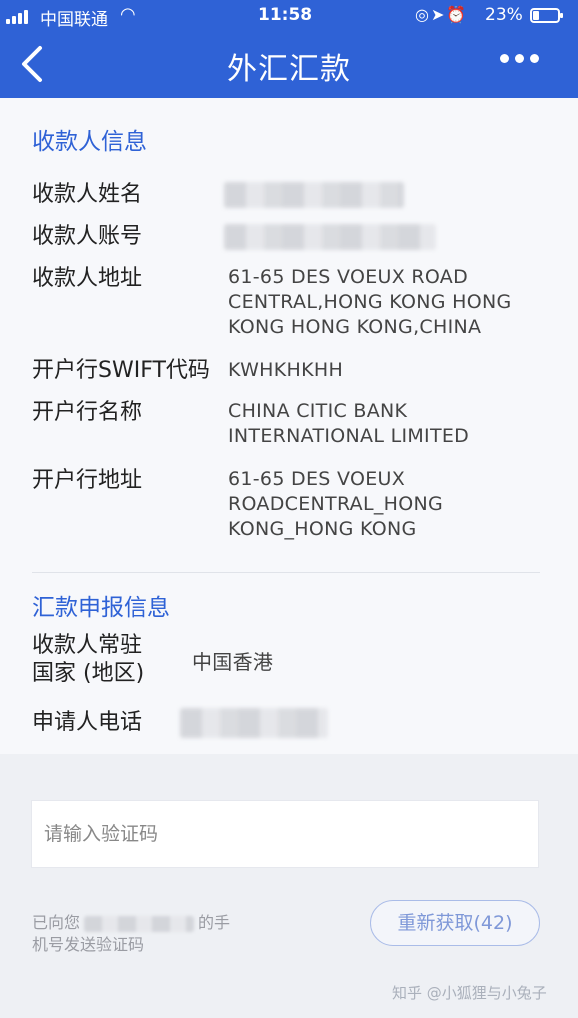 Image resolution: width=578 pixels, height=1018 pixels. I want to click on payee-account-label: 收款人账号, so click(87, 236).